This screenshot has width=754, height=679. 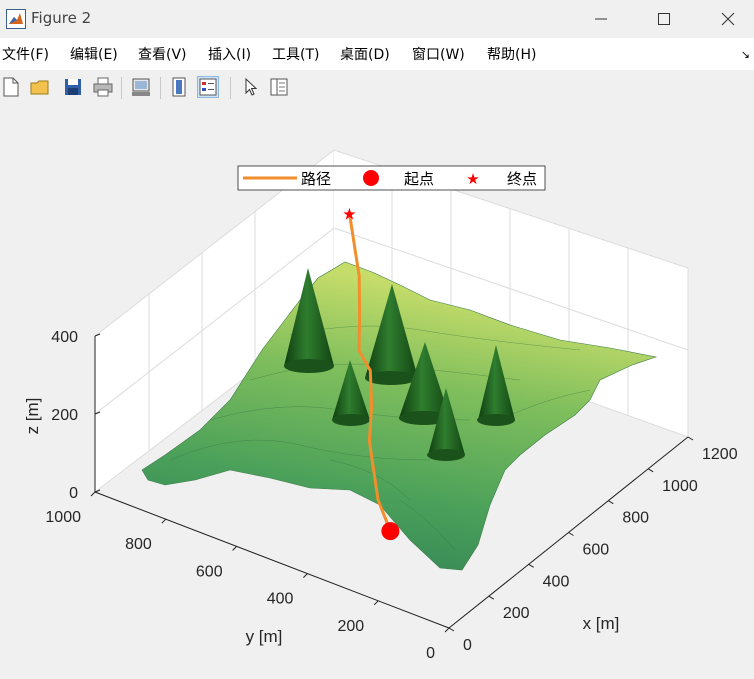 What do you see at coordinates (64, 415) in the screenshot?
I see `z-tick-label: 200` at bounding box center [64, 415].